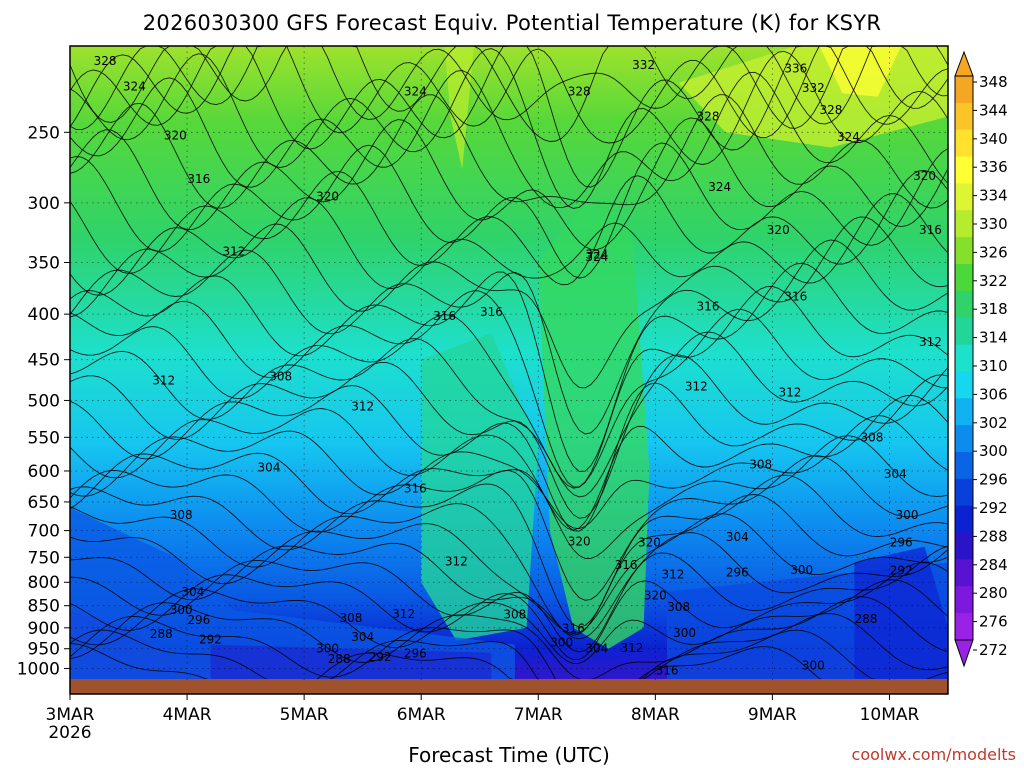 The image size is (1024, 768). I want to click on y-tick-label: 650, so click(44, 503).